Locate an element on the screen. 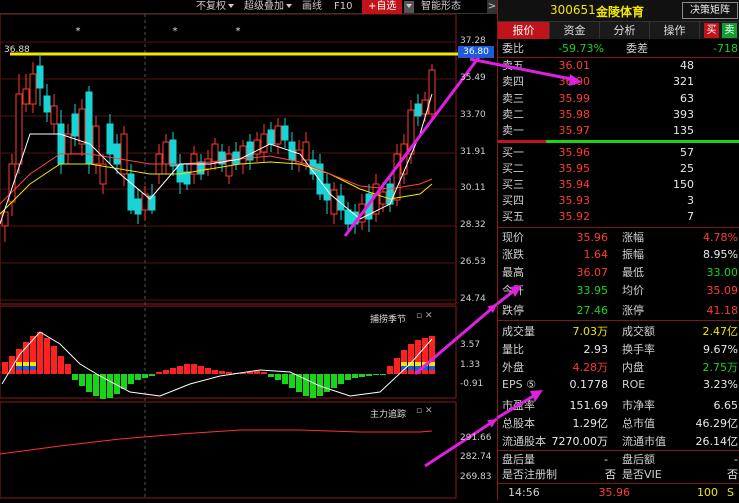 The height and width of the screenshot is (503, 739). roe-value: 3.23% is located at coordinates (720, 384).